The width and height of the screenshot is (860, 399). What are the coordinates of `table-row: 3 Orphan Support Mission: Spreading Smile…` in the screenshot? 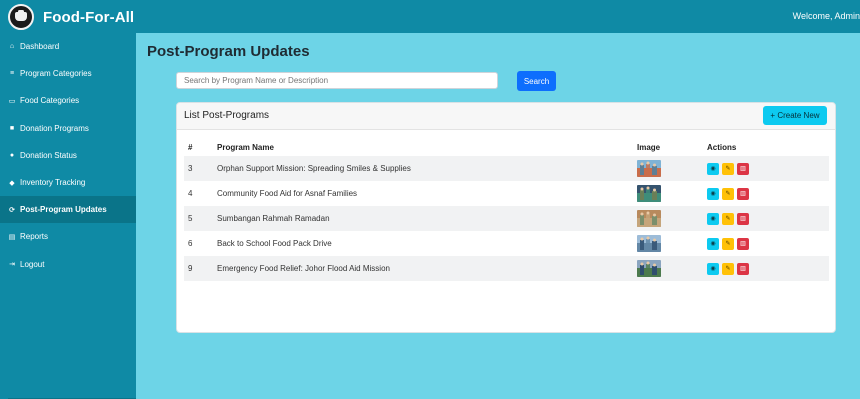 It's located at (506, 168).